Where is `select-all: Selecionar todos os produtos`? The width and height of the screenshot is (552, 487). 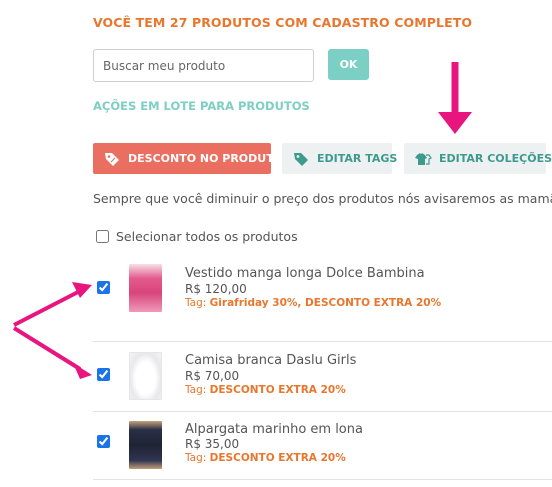 select-all: Selecionar todos os produtos is located at coordinates (197, 236).